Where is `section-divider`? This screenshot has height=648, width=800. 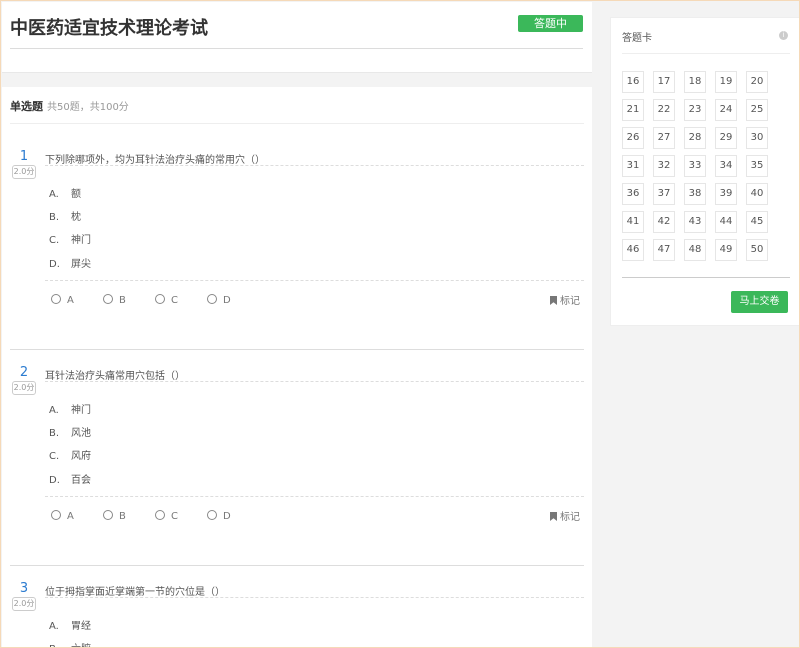
section-divider is located at coordinates (297, 123).